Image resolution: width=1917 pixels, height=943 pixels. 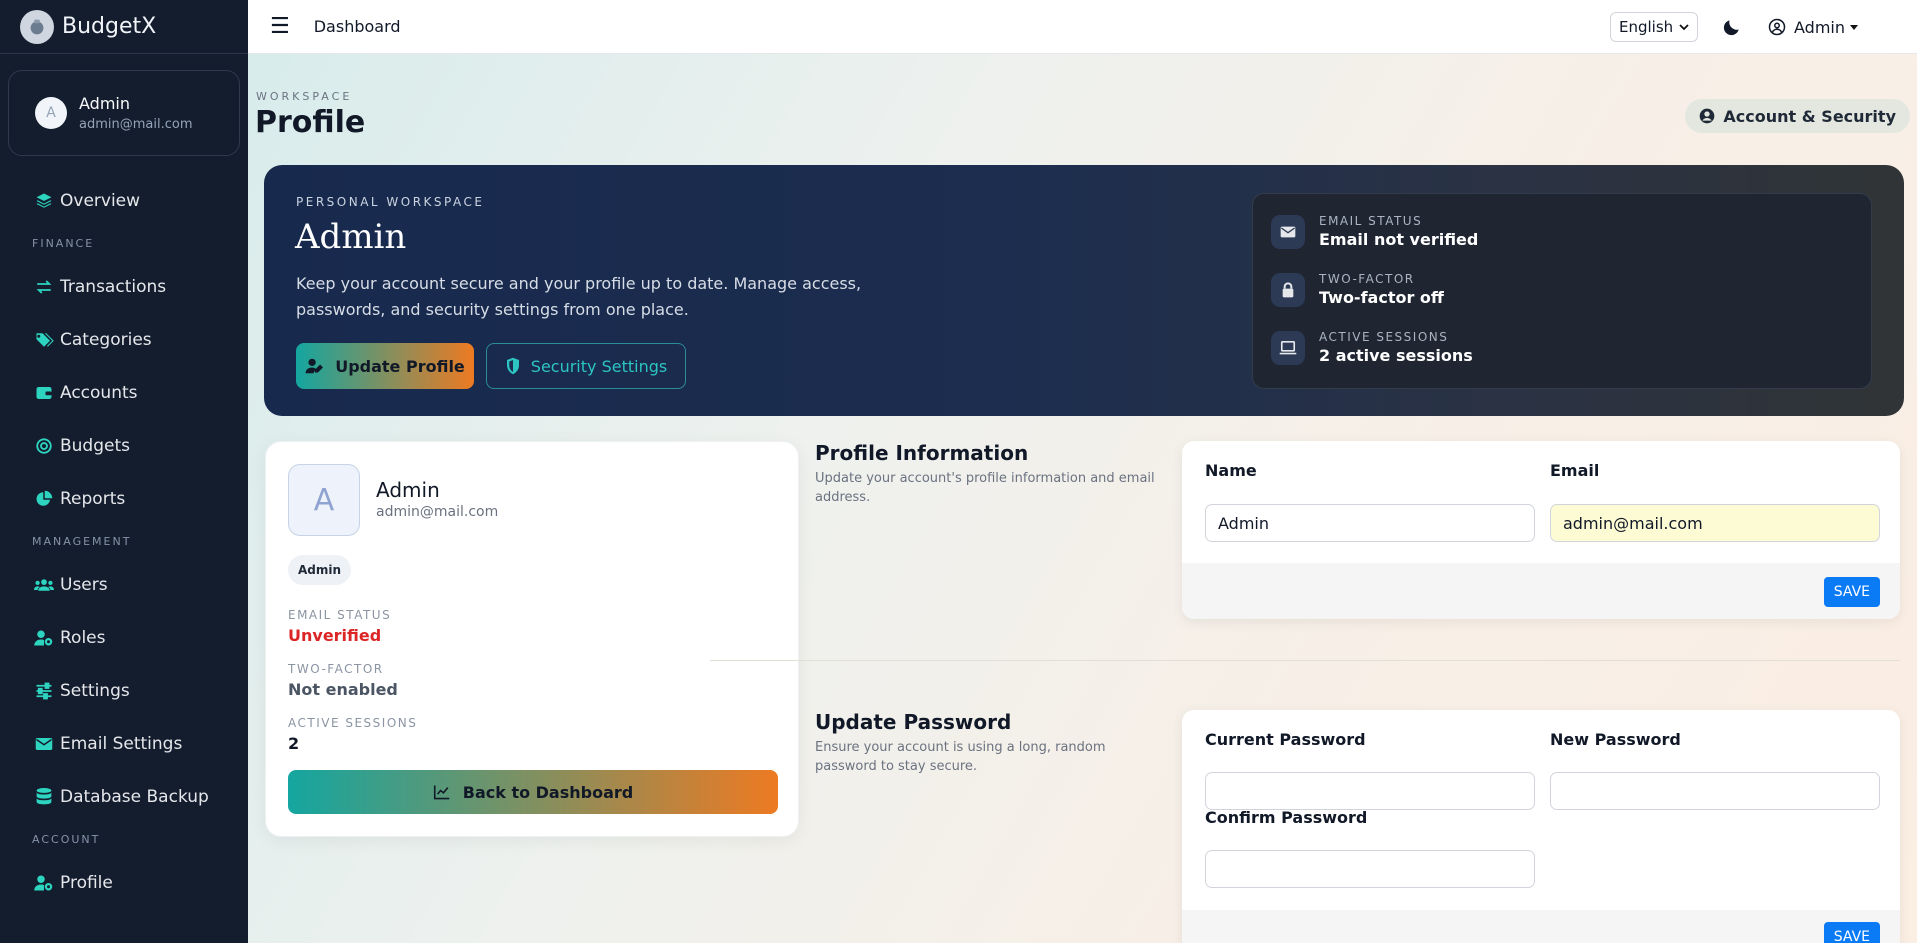 I want to click on update-password-title: Update Password, so click(x=913, y=722).